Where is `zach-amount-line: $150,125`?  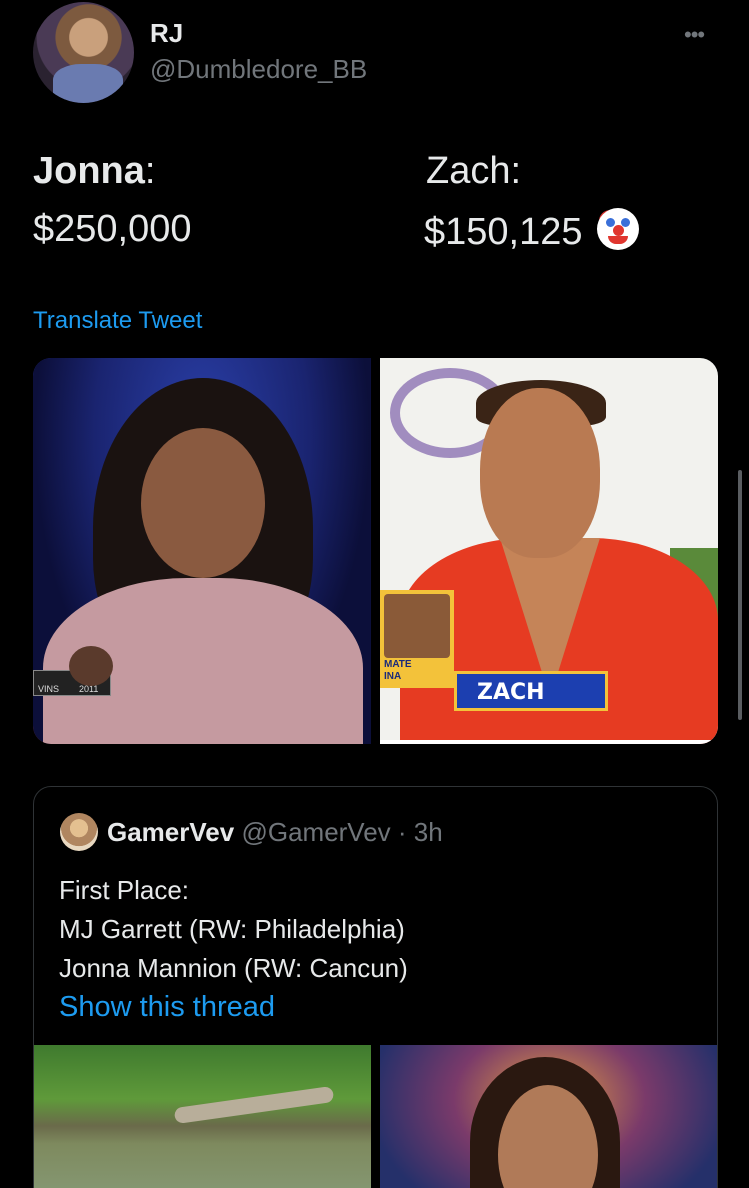
zach-amount-line: $150,125 is located at coordinates (534, 229).